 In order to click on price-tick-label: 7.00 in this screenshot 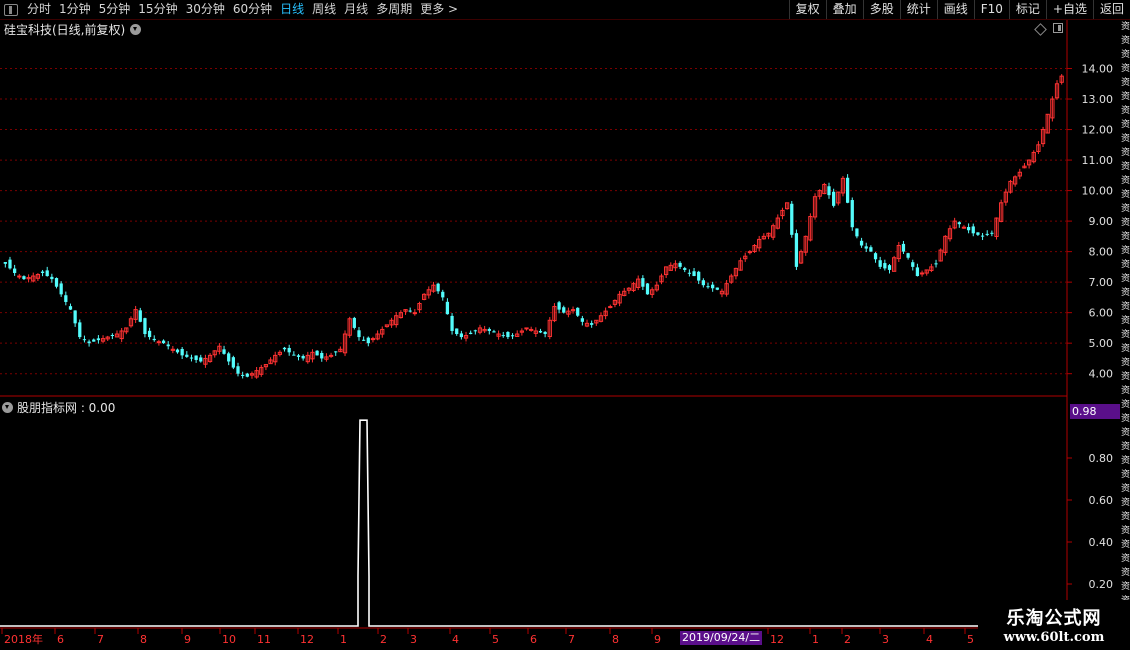, I will do `click(1101, 282)`.